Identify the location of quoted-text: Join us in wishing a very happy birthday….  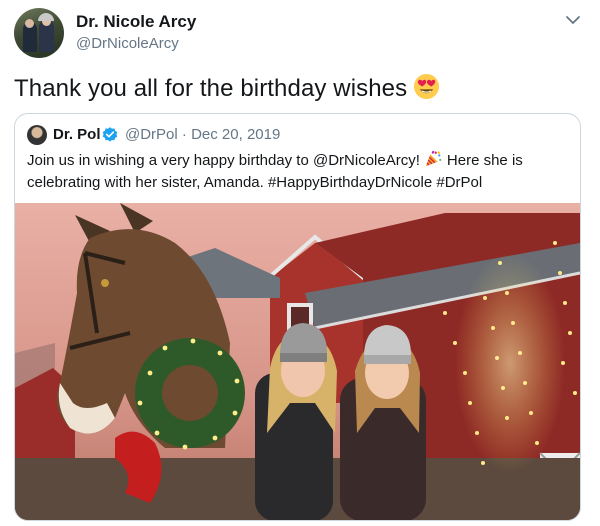
(299, 172).